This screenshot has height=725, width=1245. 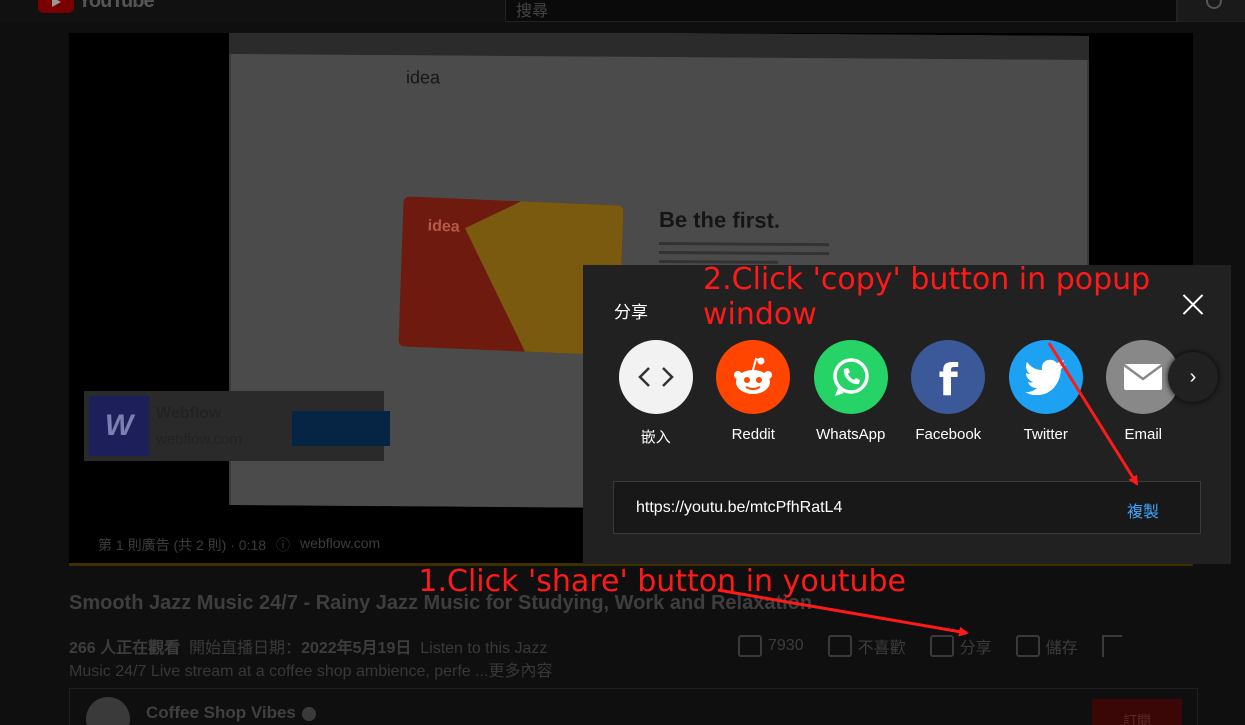 I want to click on share-target-label: Twitter, so click(x=1045, y=434).